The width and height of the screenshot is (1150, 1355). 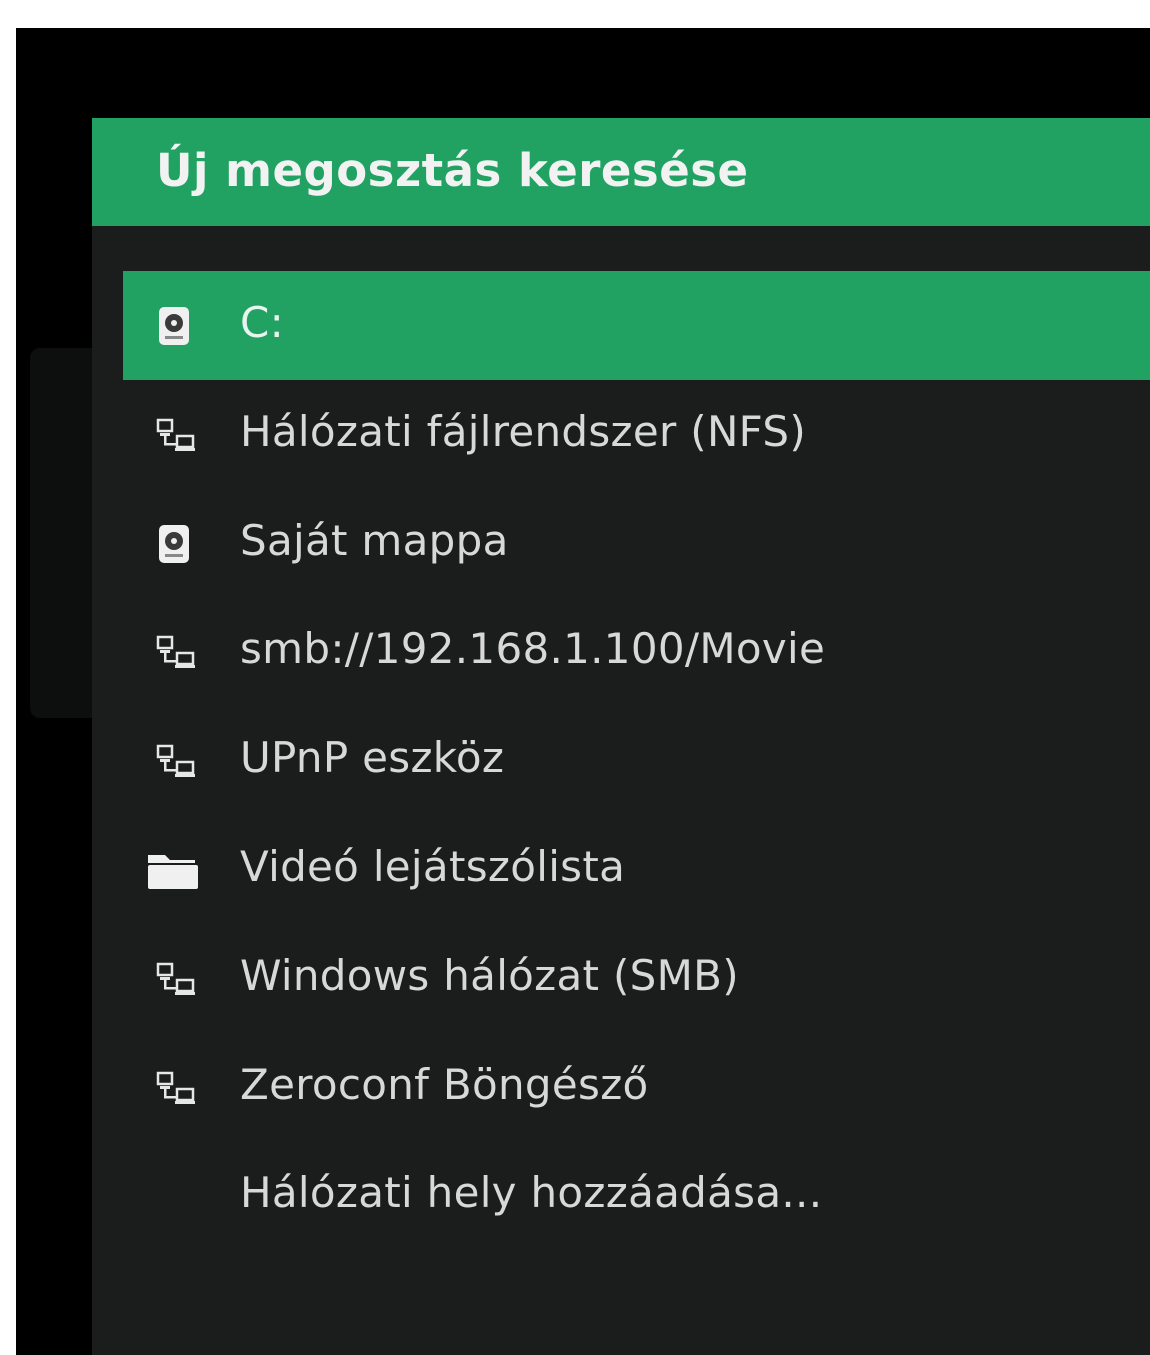 What do you see at coordinates (523, 431) in the screenshot?
I see `source-item-label: Hálózati fájlrendszer (NFS)` at bounding box center [523, 431].